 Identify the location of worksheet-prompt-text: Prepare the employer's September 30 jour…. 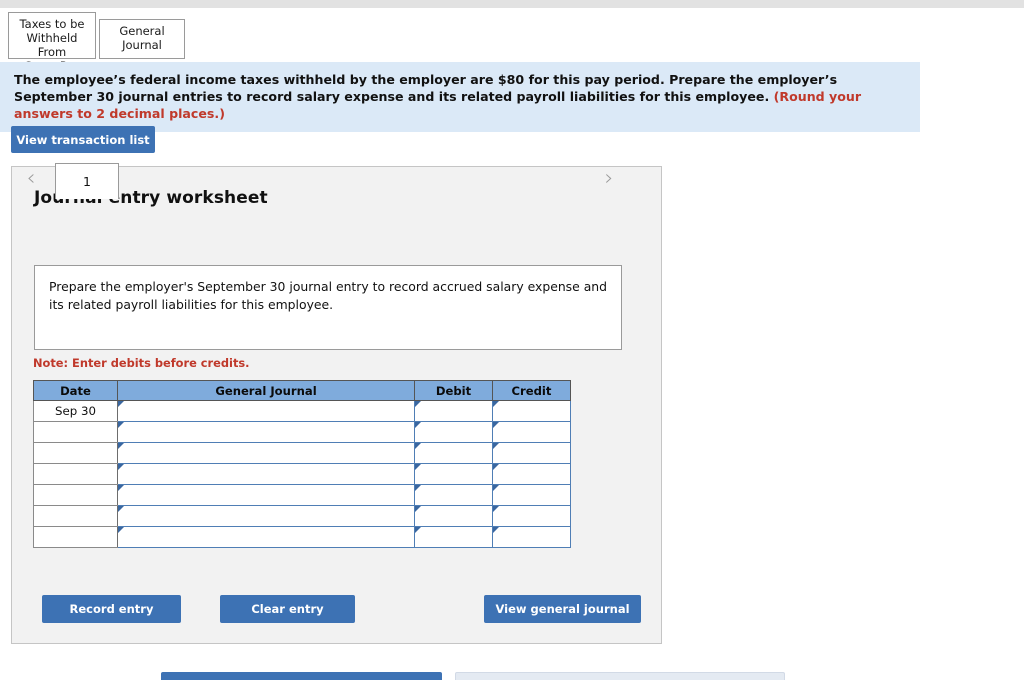
(328, 295).